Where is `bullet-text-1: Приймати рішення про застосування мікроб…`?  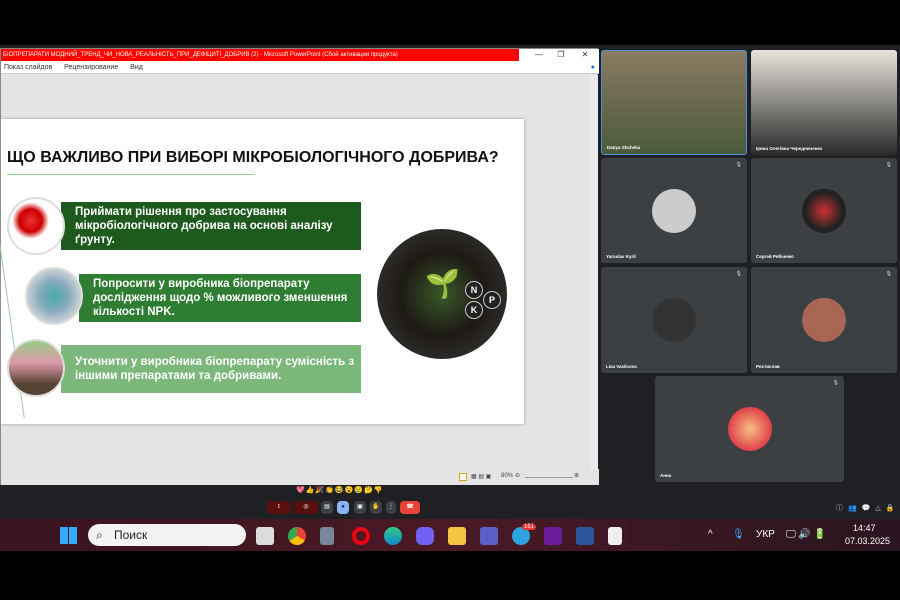
bullet-text-1: Приймати рішення про застосування мікроб… is located at coordinates (204, 226).